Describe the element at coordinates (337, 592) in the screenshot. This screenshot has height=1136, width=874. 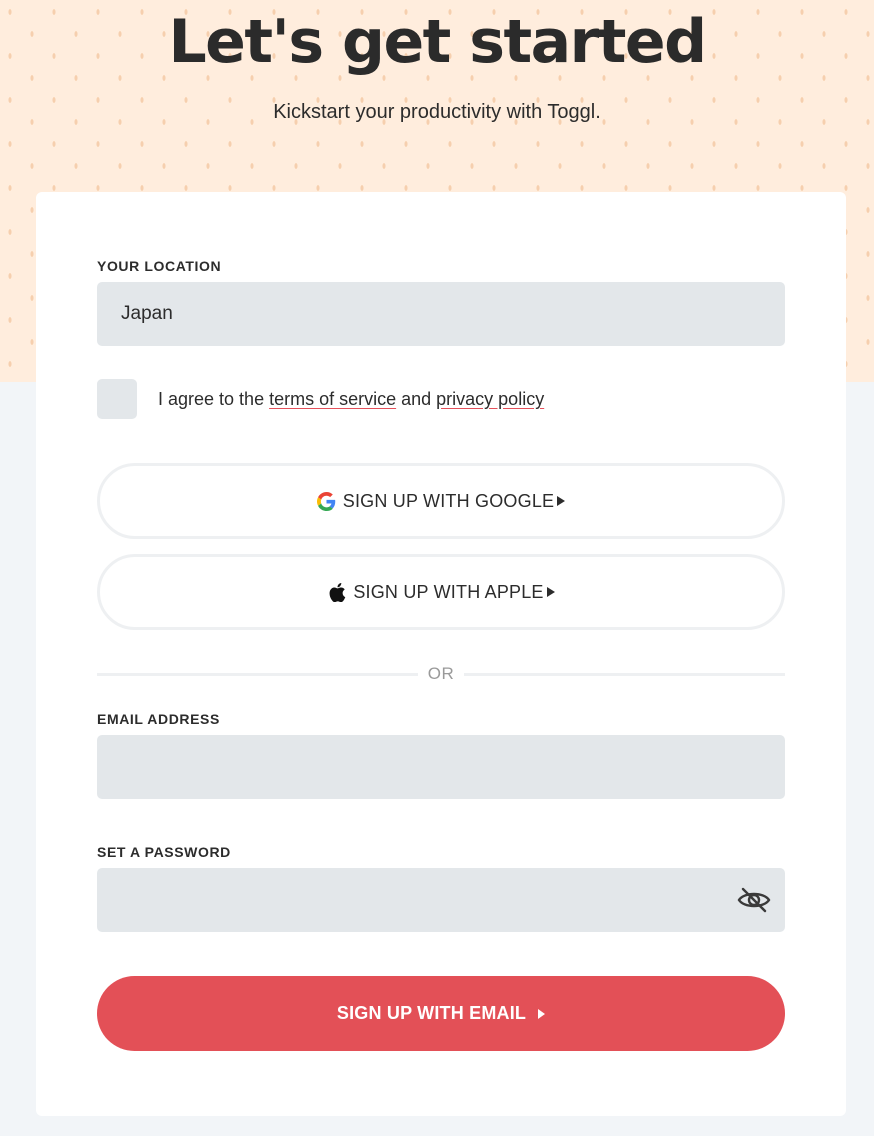
I see `apple-logo-icon` at that location.